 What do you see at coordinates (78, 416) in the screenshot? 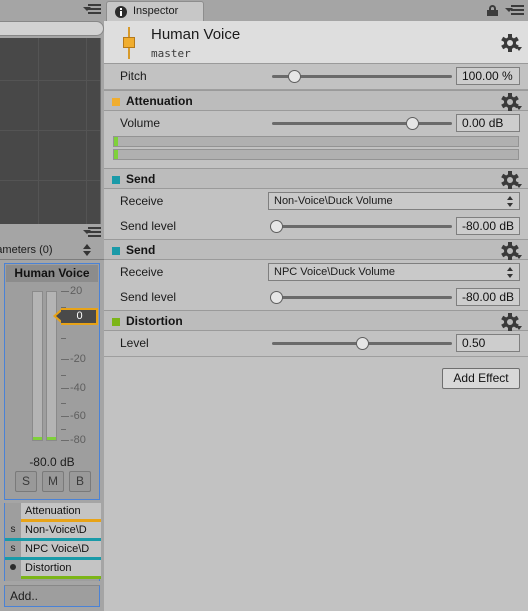
I see `scale-label-3: -60` at bounding box center [78, 416].